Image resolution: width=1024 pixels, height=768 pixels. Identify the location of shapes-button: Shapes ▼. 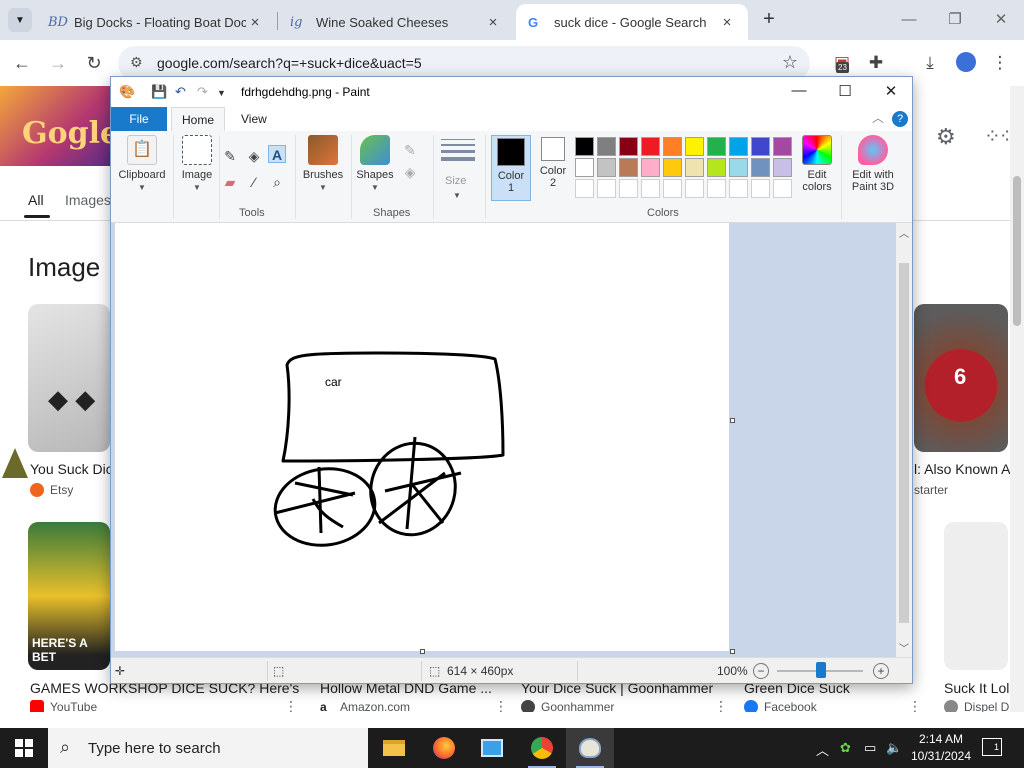
(375, 164).